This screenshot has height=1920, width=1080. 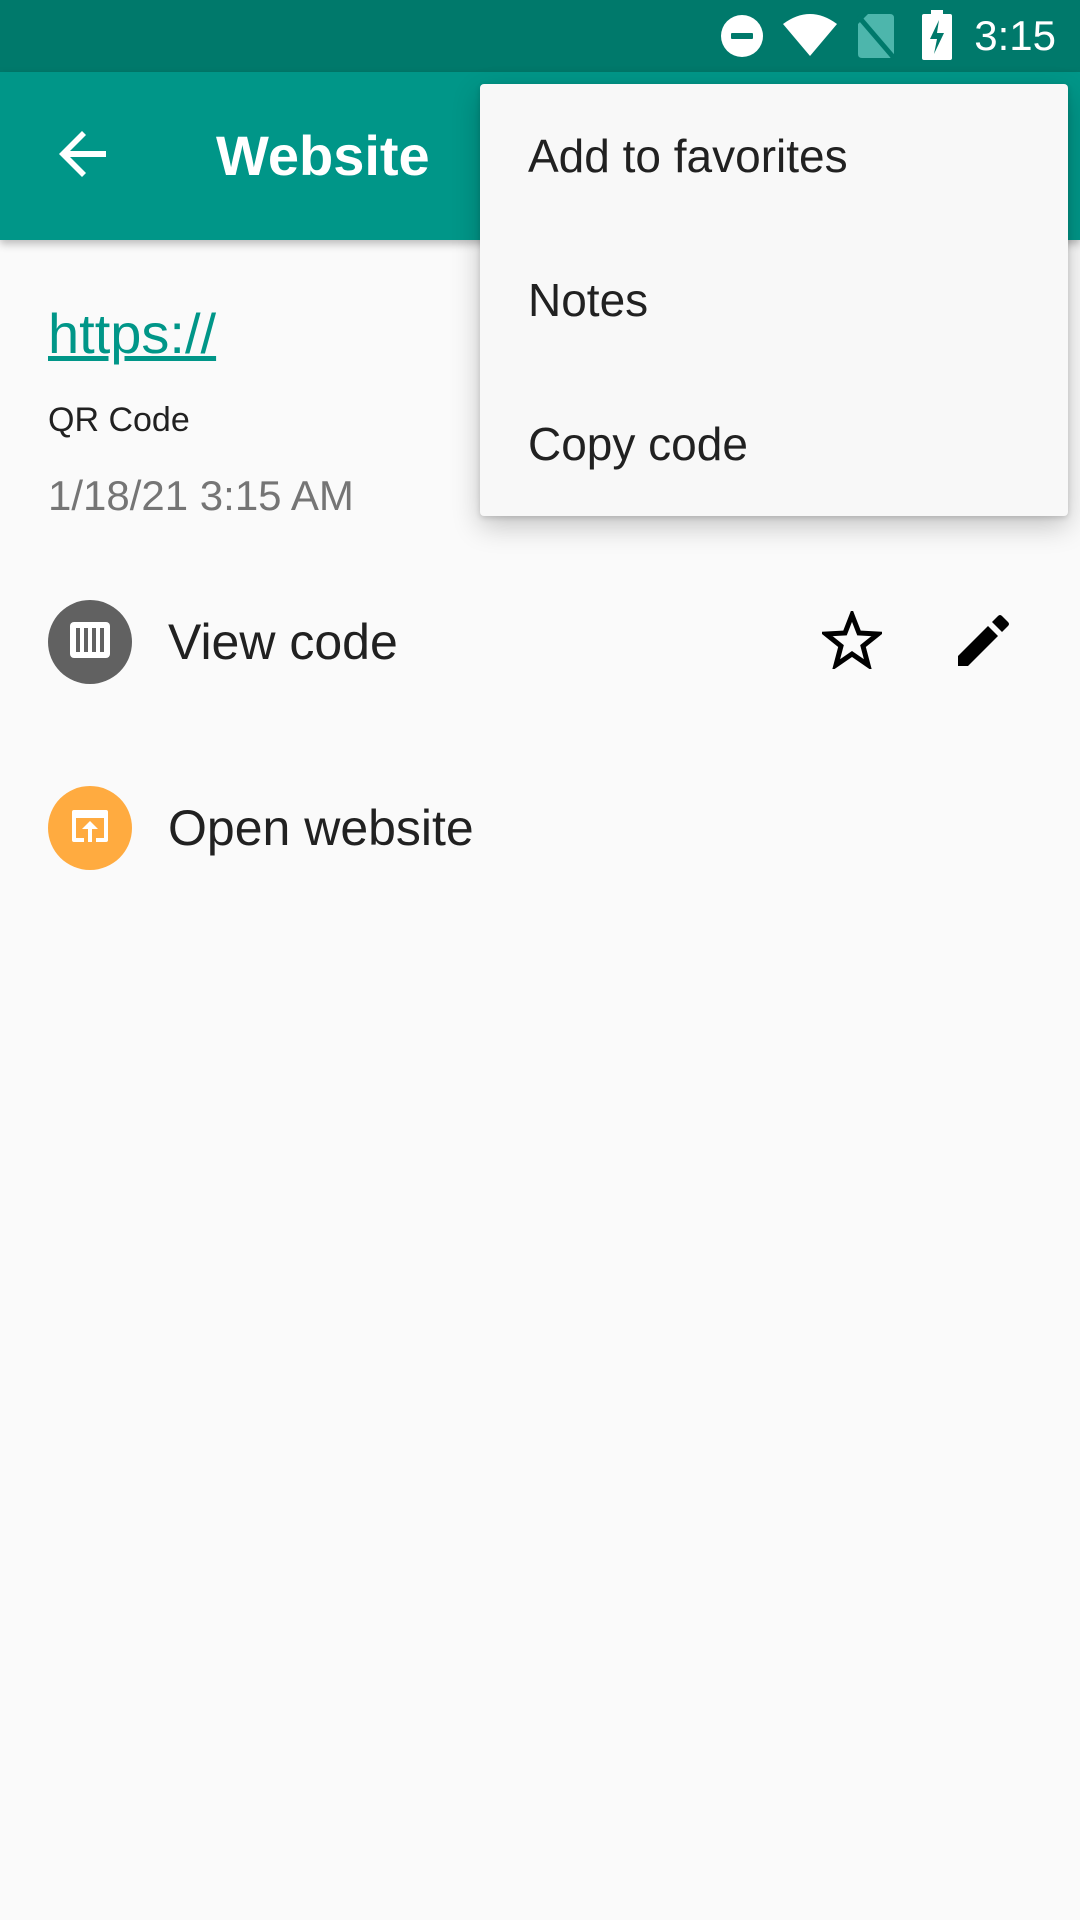 What do you see at coordinates (588, 300) in the screenshot?
I see `menu-item-label: Notes` at bounding box center [588, 300].